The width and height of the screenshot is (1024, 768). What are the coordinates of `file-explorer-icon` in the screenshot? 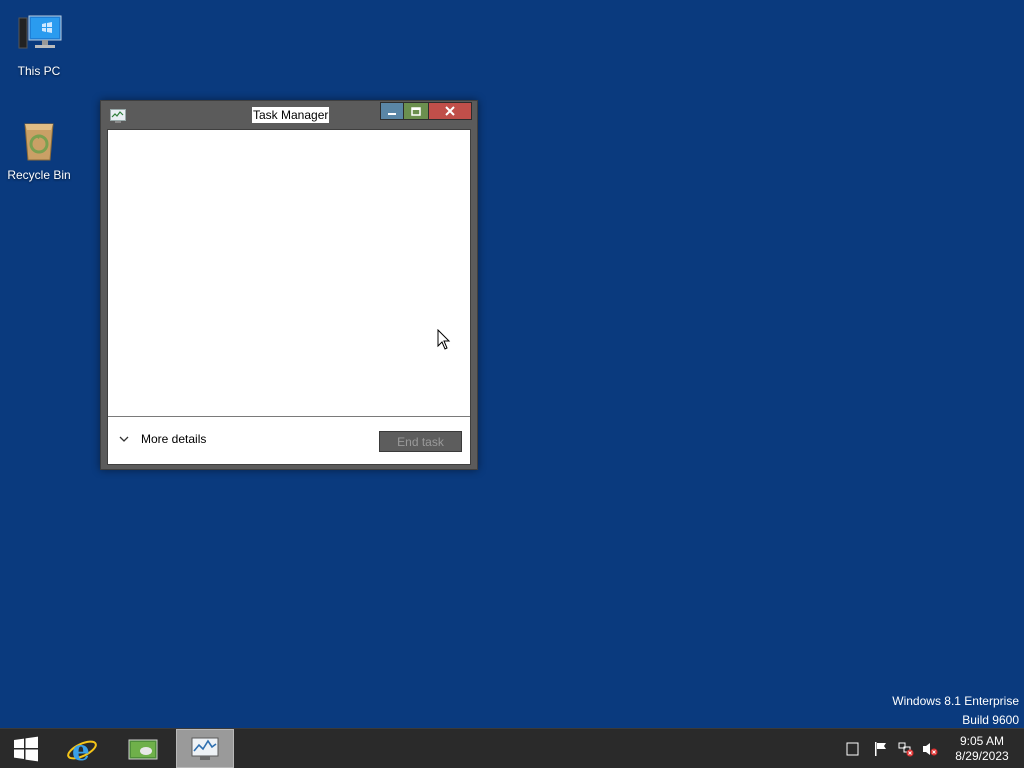 It's located at (143, 749).